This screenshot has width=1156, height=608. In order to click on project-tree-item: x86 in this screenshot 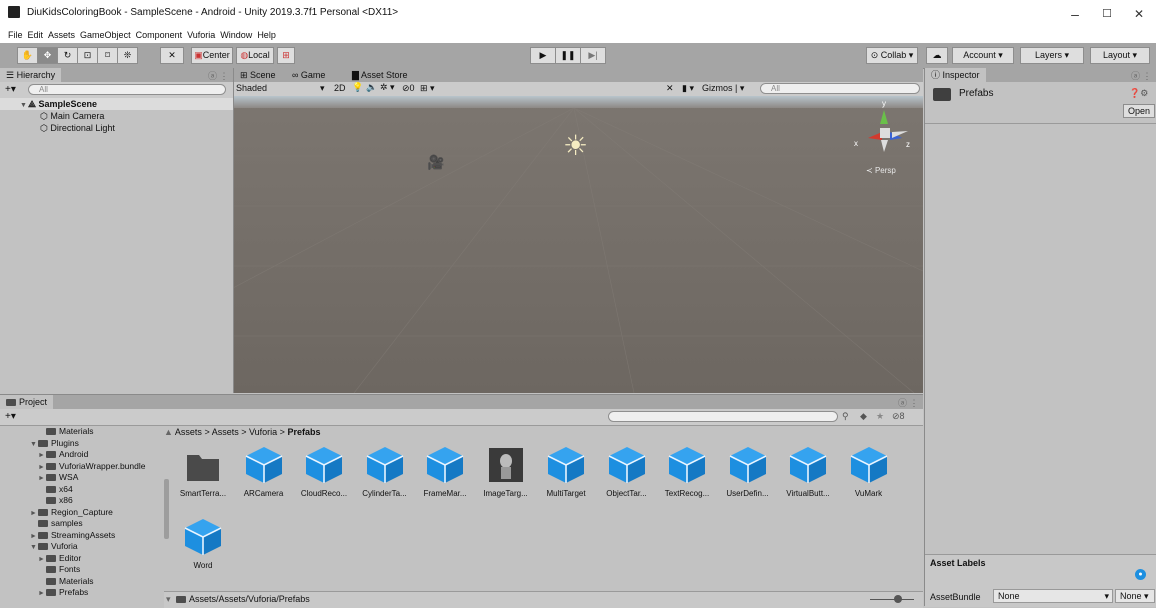, I will do `click(55, 501)`.